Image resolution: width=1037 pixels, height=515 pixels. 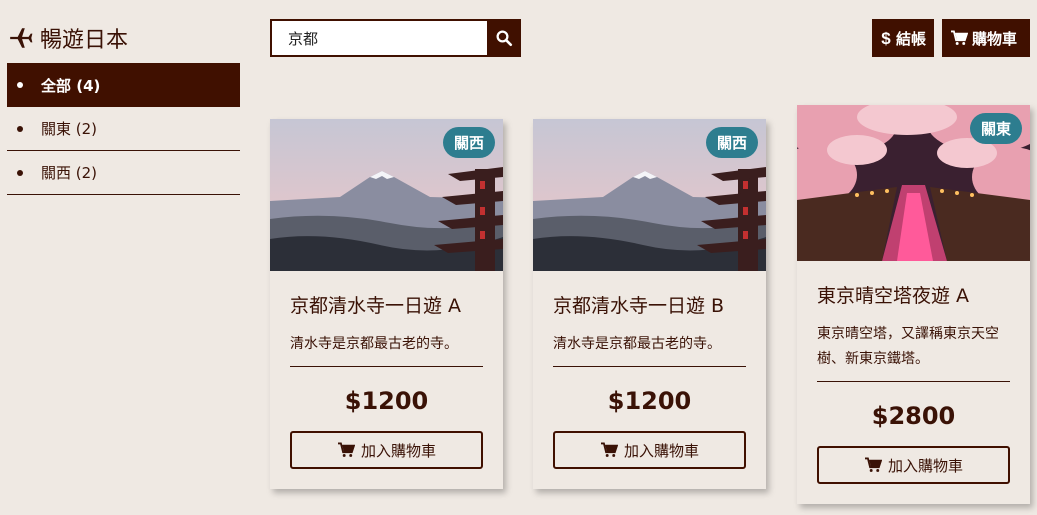 I want to click on search-icon, so click(x=504, y=38).